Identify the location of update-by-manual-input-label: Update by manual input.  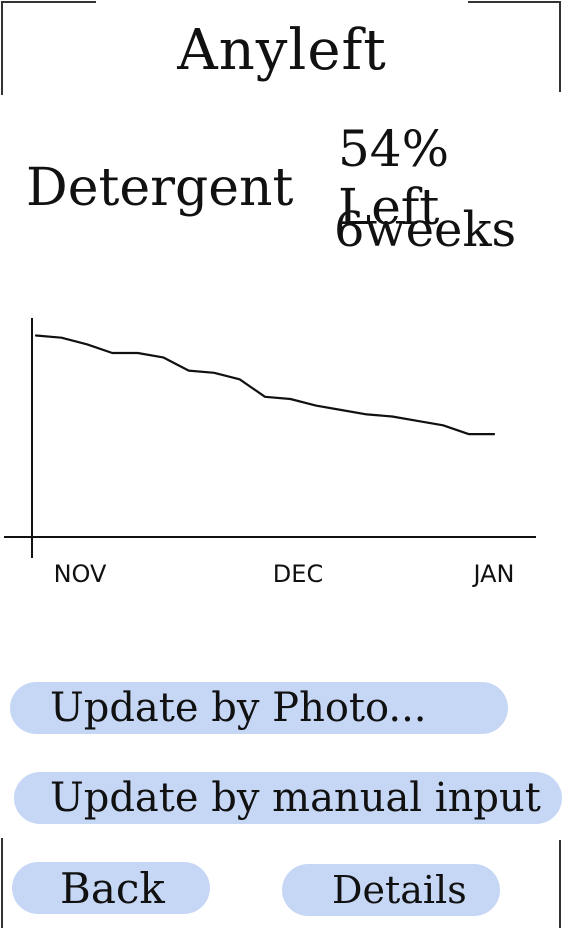
(295, 798).